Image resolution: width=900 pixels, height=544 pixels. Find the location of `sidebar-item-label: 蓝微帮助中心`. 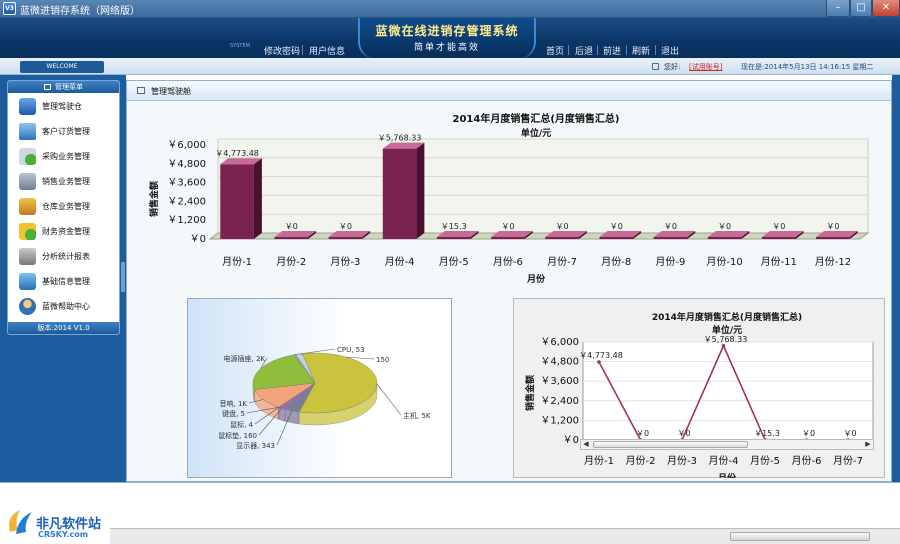

sidebar-item-label: 蓝微帮助中心 is located at coordinates (66, 306).